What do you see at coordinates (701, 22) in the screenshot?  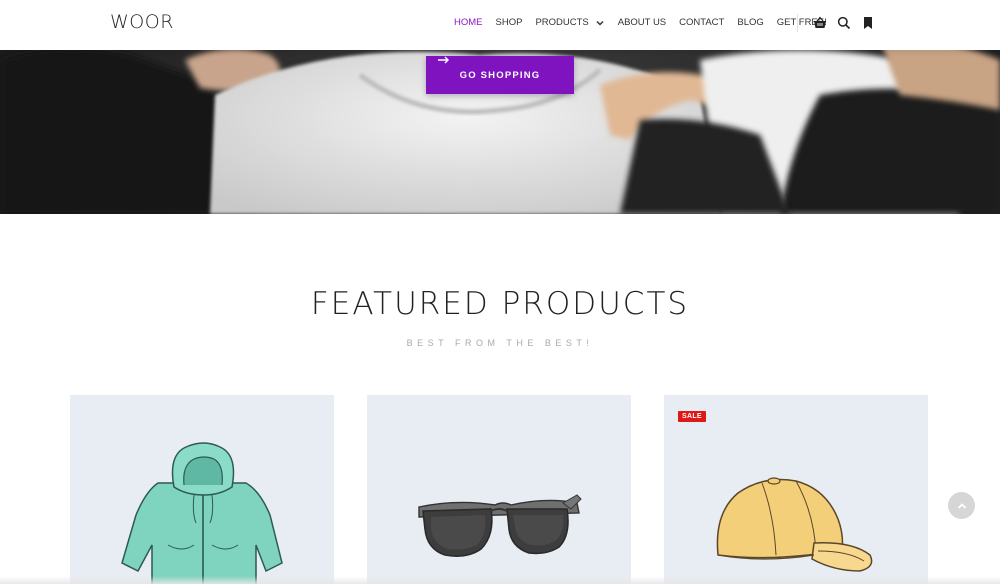 I see `nav-item-contact: CONTACT` at bounding box center [701, 22].